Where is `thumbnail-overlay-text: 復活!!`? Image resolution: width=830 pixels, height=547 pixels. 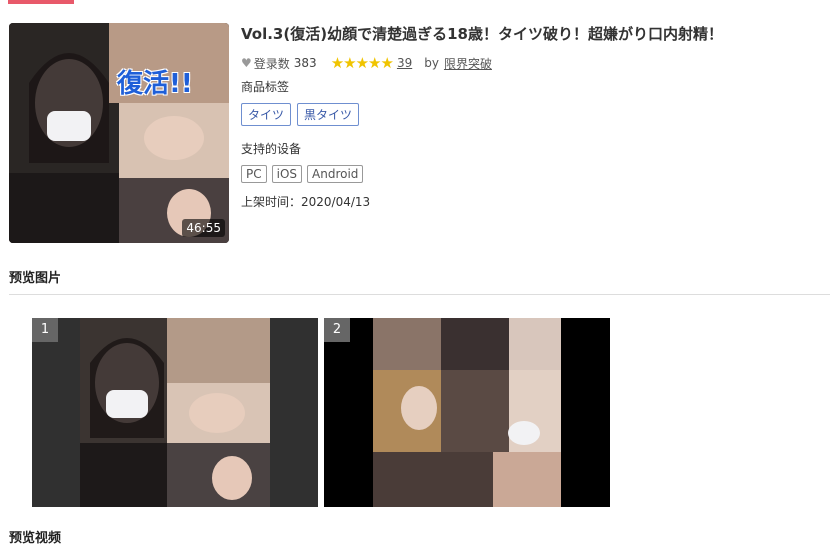 thumbnail-overlay-text: 復活!! is located at coordinates (155, 84).